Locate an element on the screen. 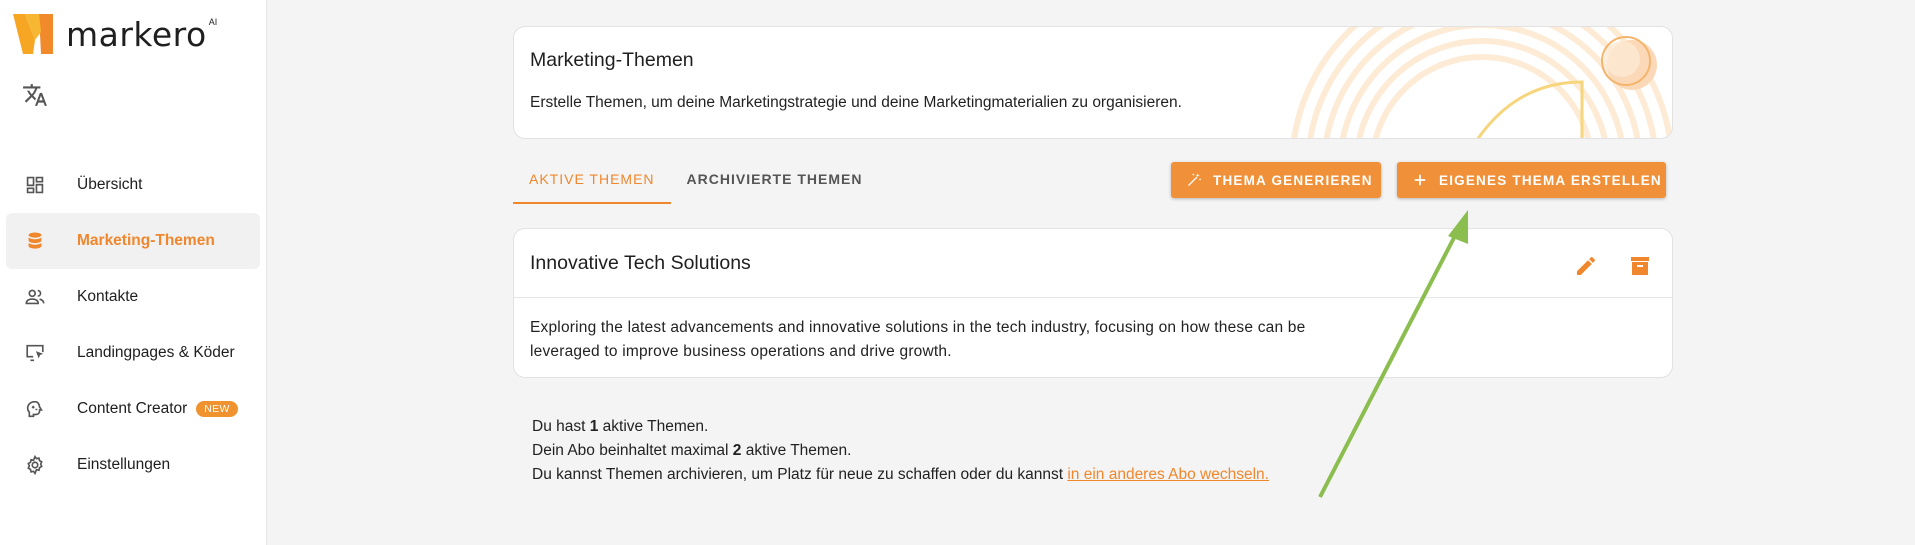  gear-icon is located at coordinates (35, 465).